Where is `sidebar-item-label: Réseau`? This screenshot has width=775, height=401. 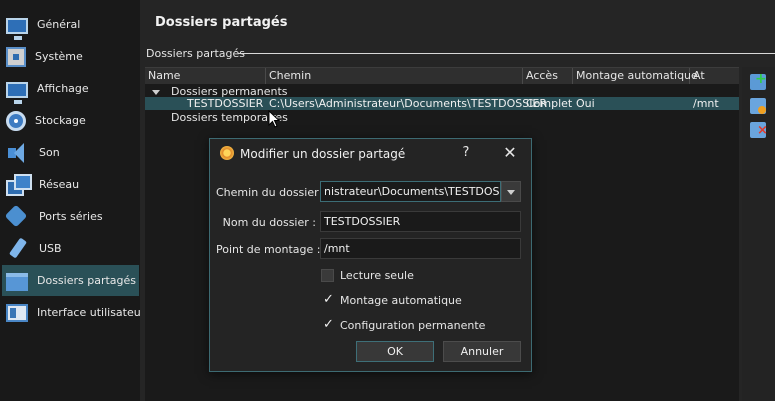 sidebar-item-label: Réseau is located at coordinates (59, 184).